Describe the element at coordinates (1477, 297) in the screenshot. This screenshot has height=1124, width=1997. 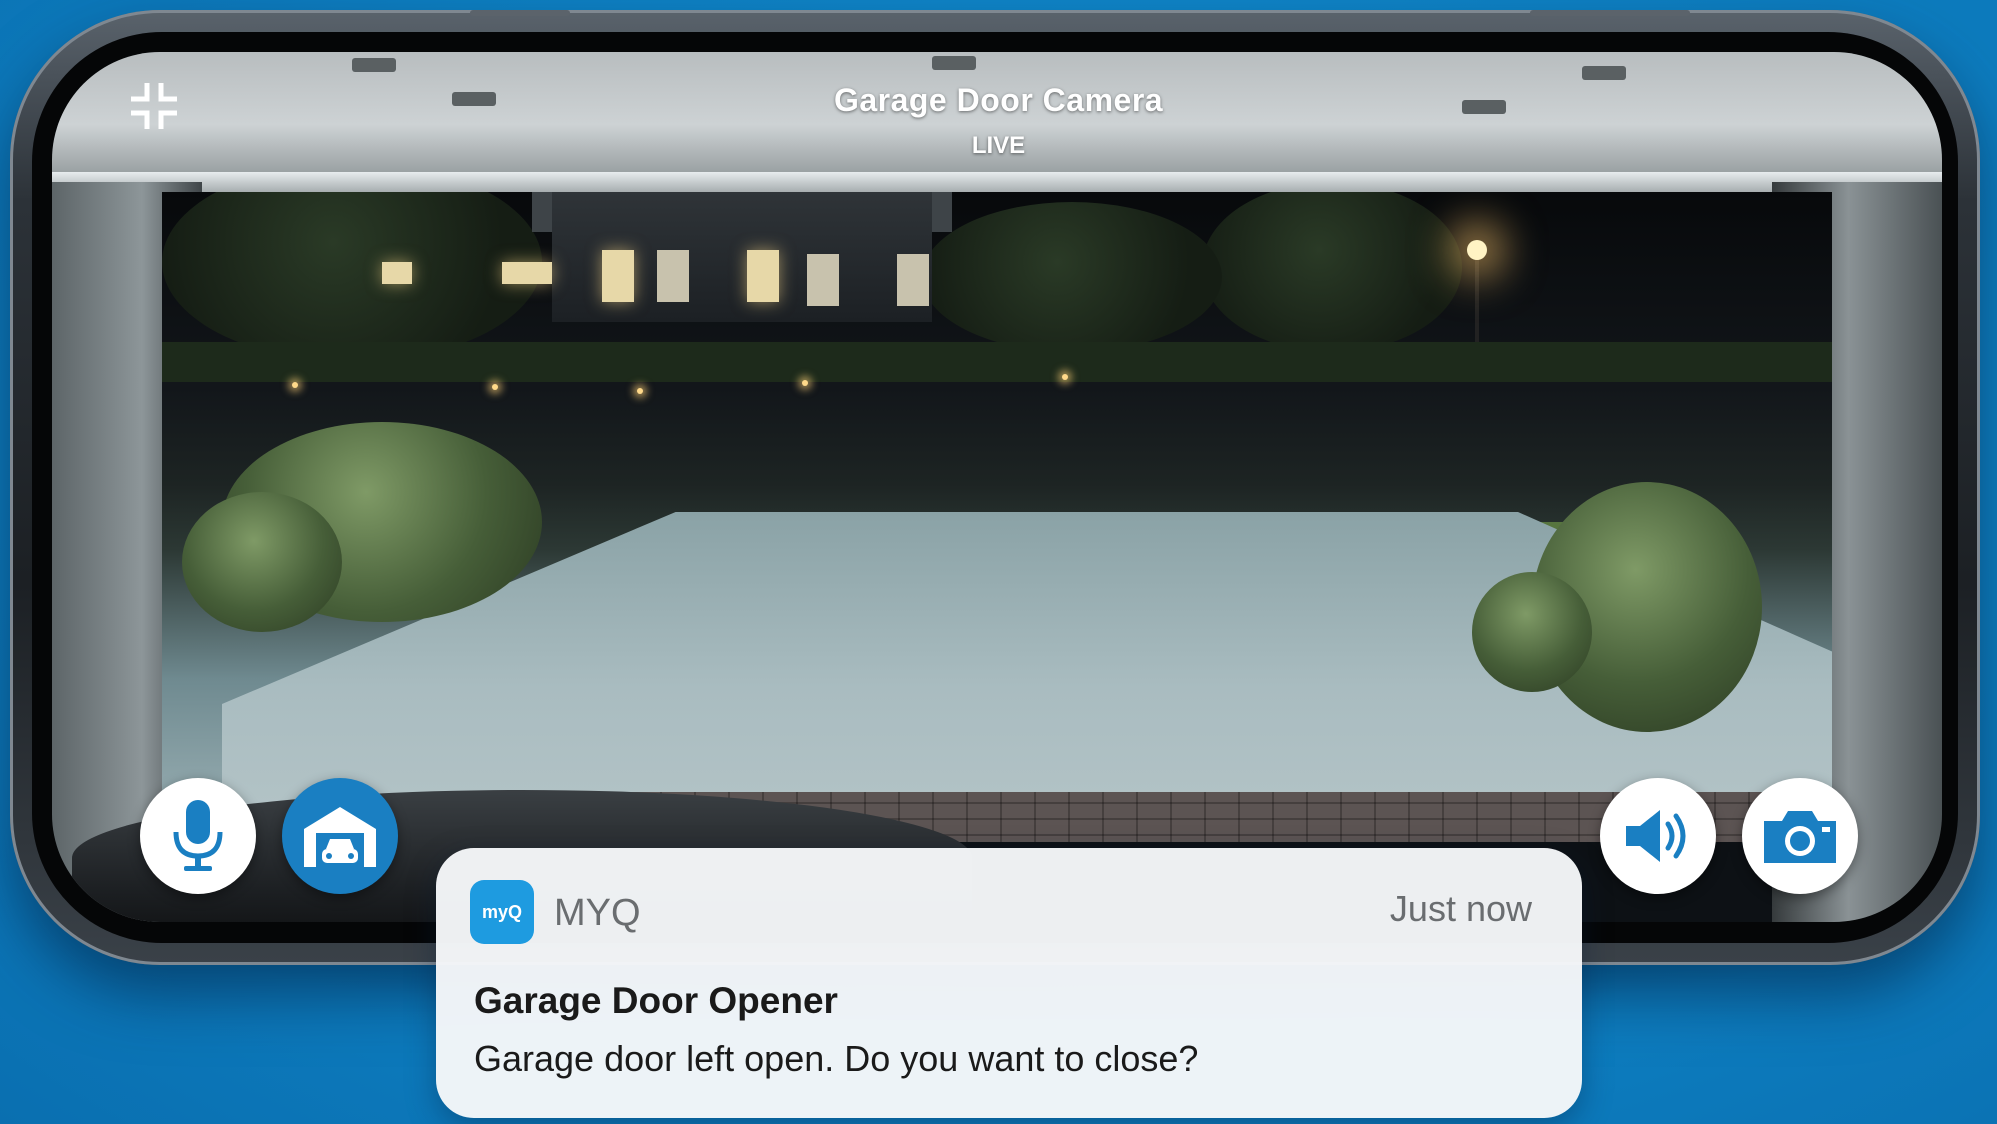
I see `street-light-pole` at that location.